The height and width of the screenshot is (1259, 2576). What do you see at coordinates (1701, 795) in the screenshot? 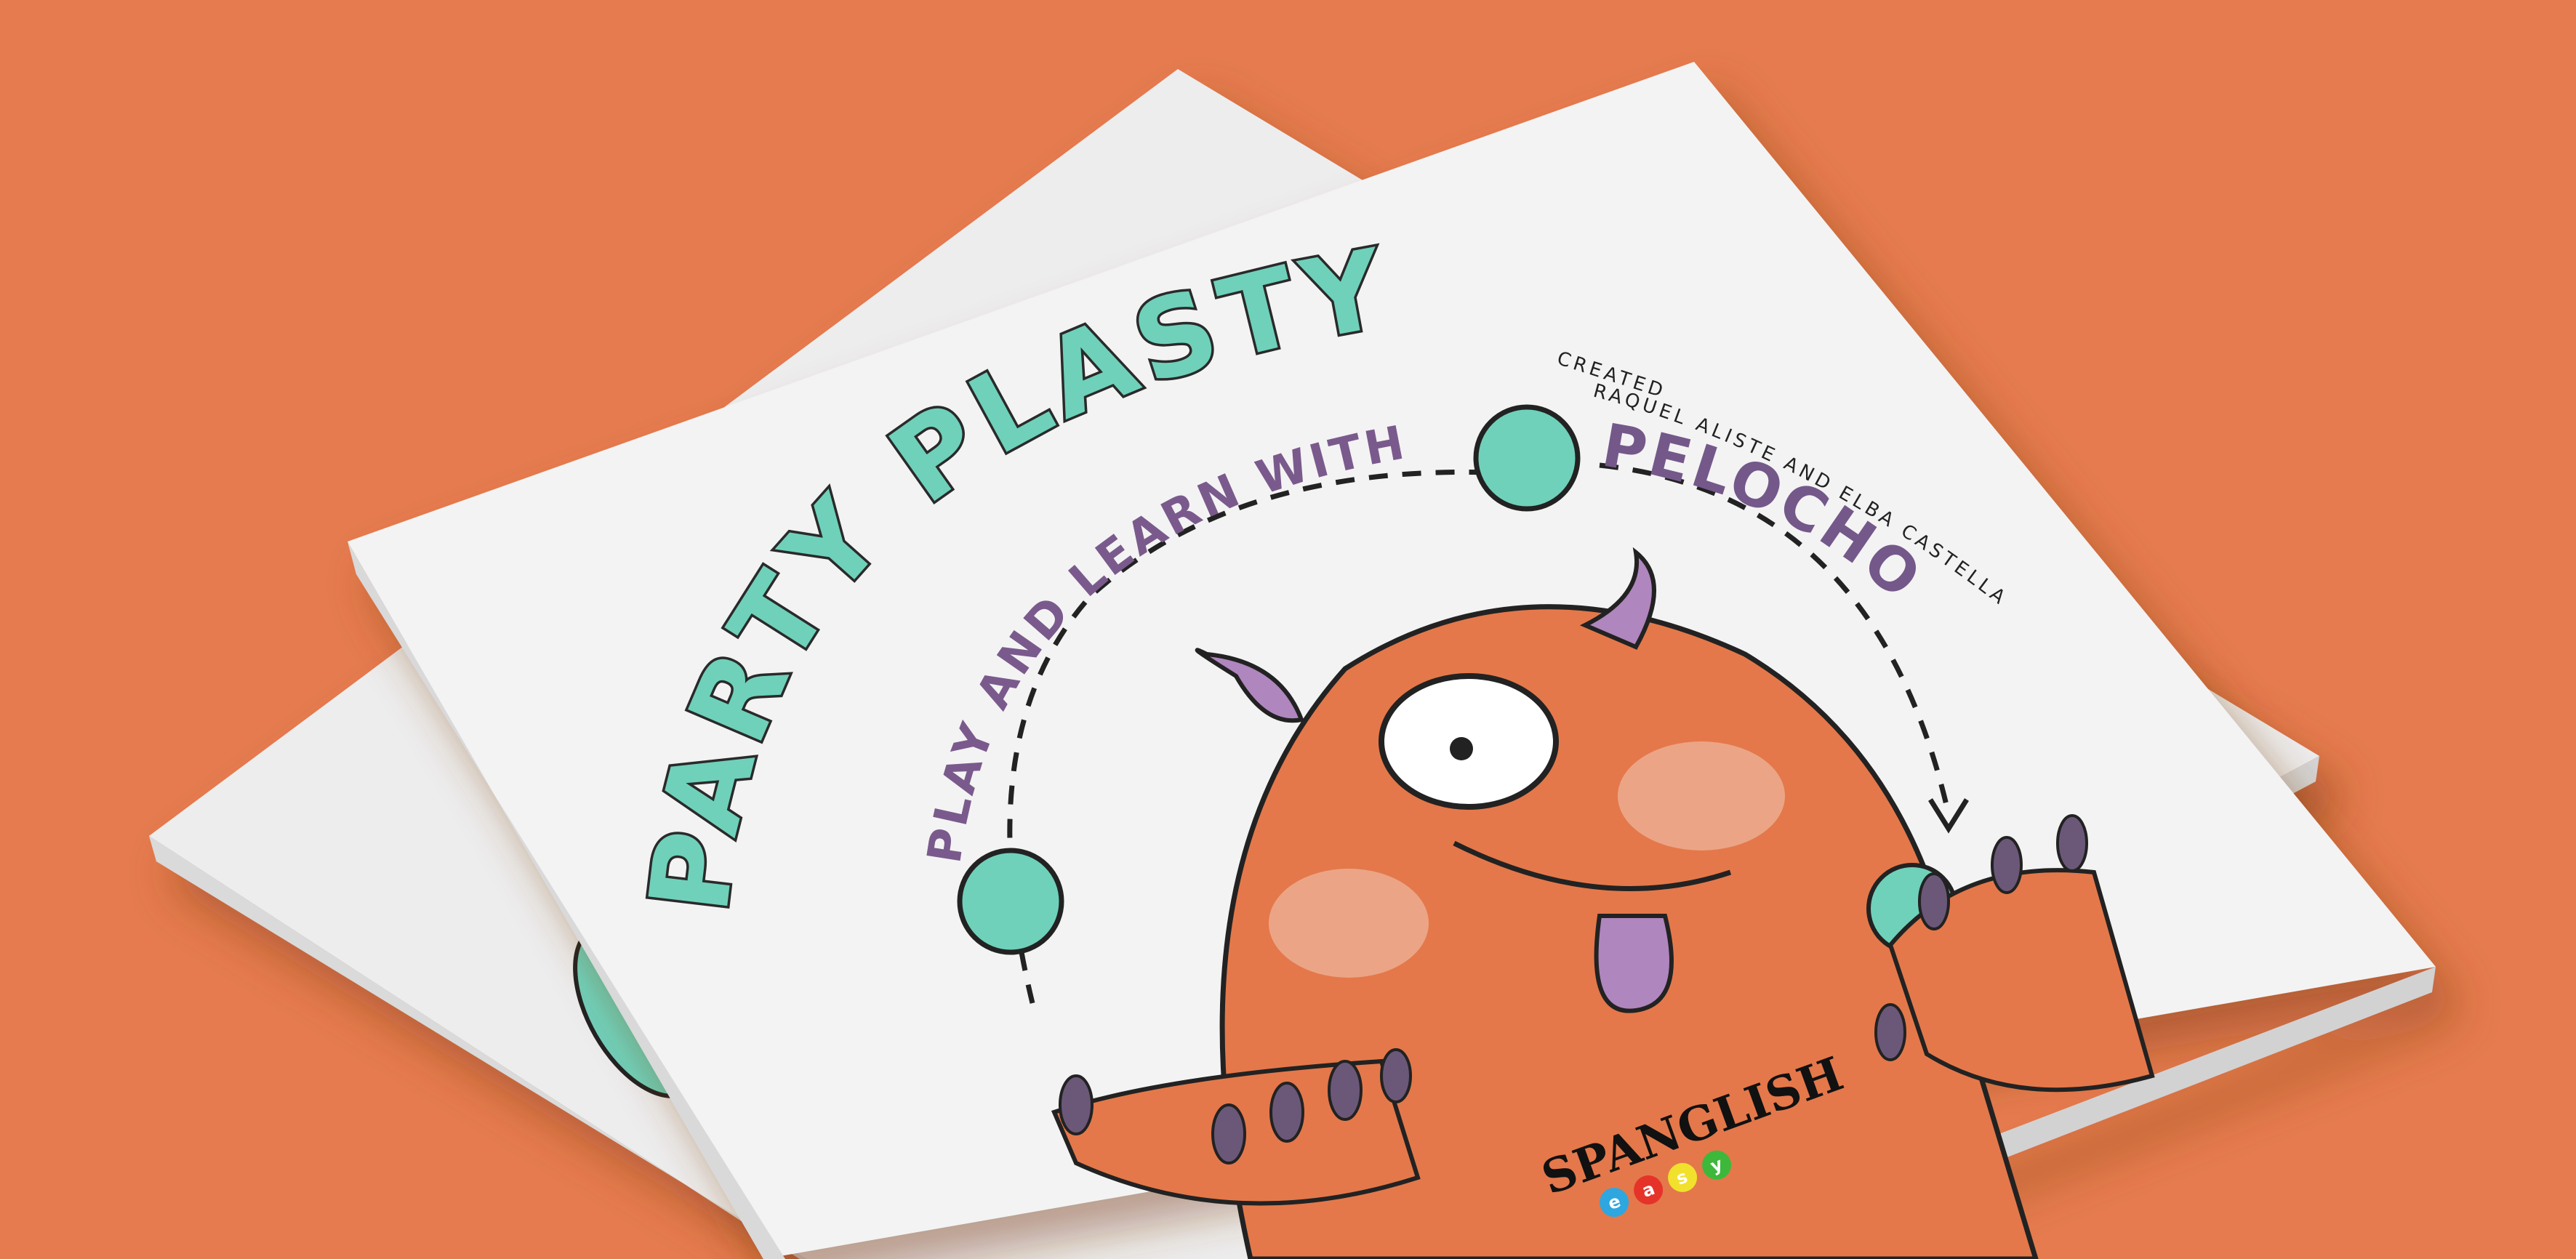
I see `cheek-right` at bounding box center [1701, 795].